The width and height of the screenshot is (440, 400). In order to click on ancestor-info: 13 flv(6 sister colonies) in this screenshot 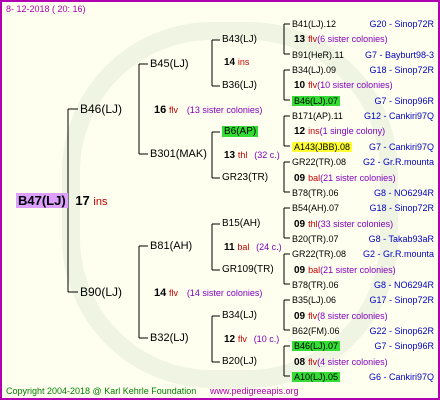, I will do `click(341, 39)`.